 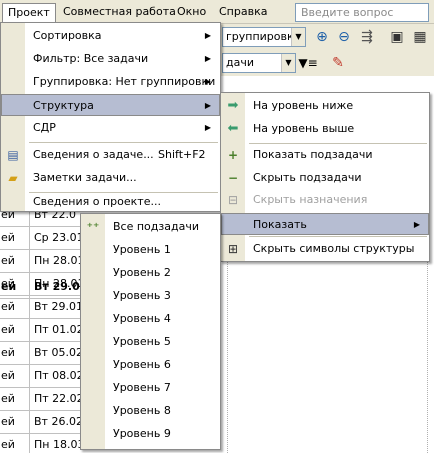 I want to click on menu-item-indent: ➡ На уровень ниже, so click(x=325, y=106).